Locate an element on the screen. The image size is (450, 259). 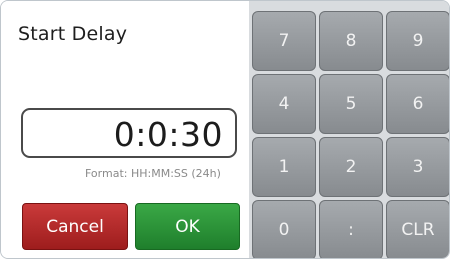
ok-button: OK is located at coordinates (187, 226).